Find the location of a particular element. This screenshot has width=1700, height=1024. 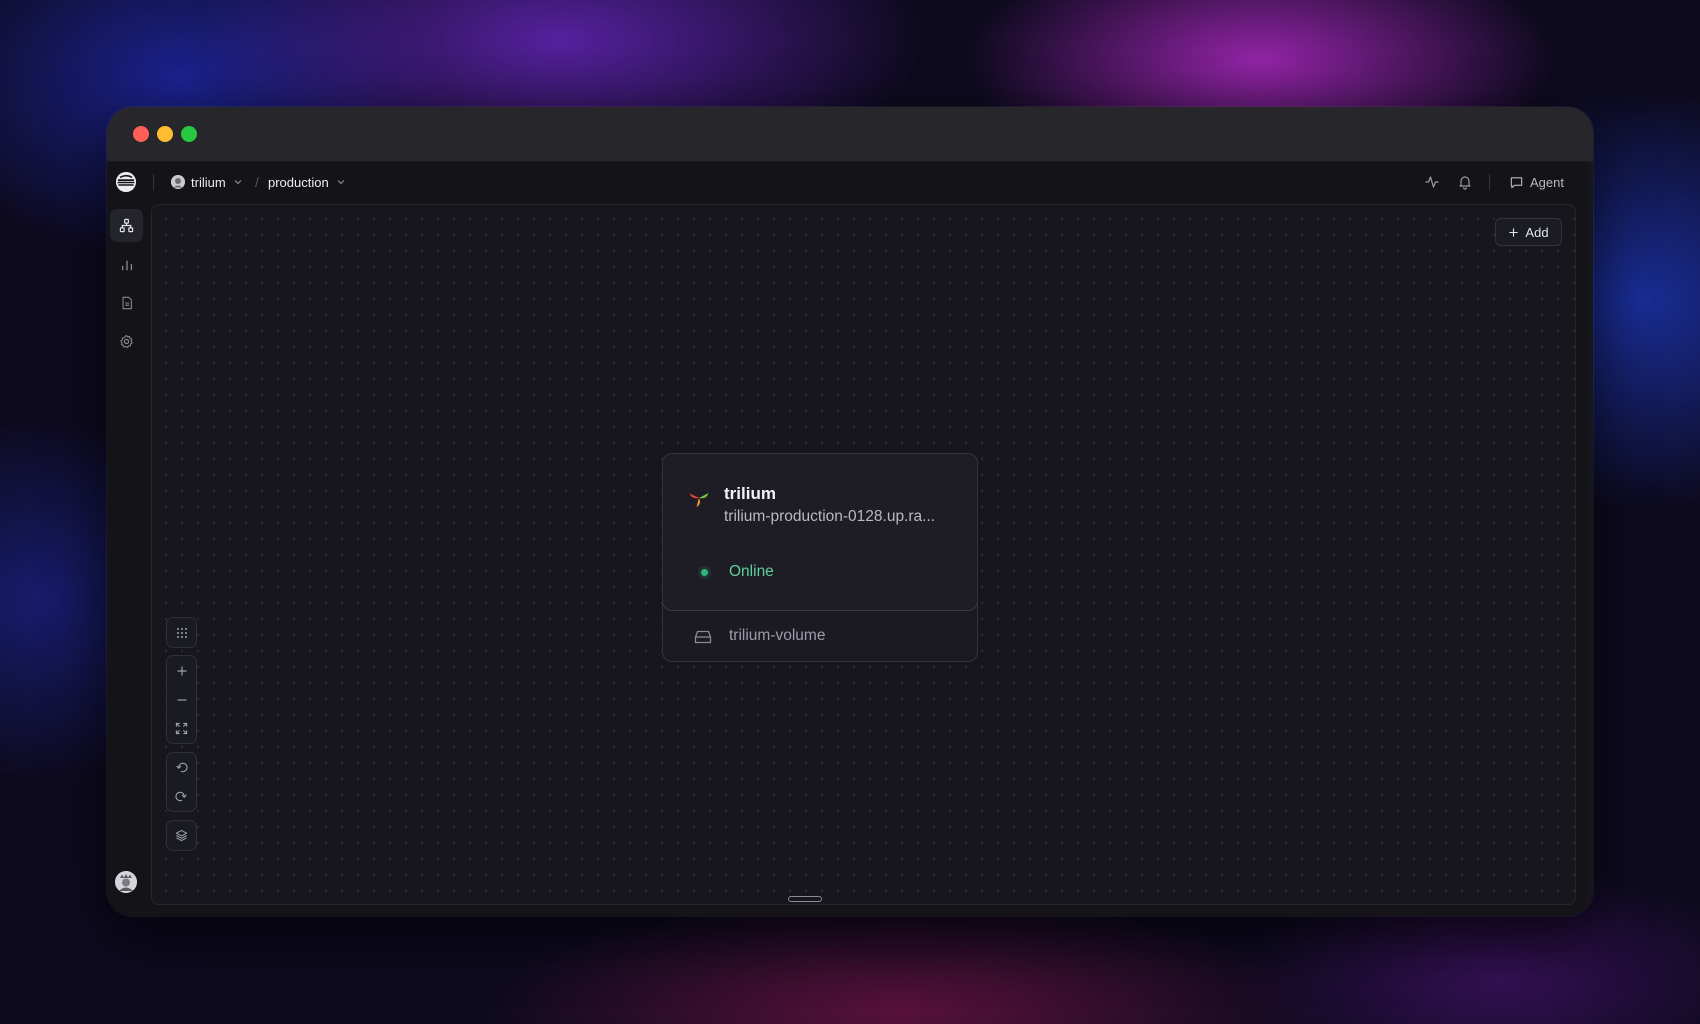

status-indicator is located at coordinates (704, 572).